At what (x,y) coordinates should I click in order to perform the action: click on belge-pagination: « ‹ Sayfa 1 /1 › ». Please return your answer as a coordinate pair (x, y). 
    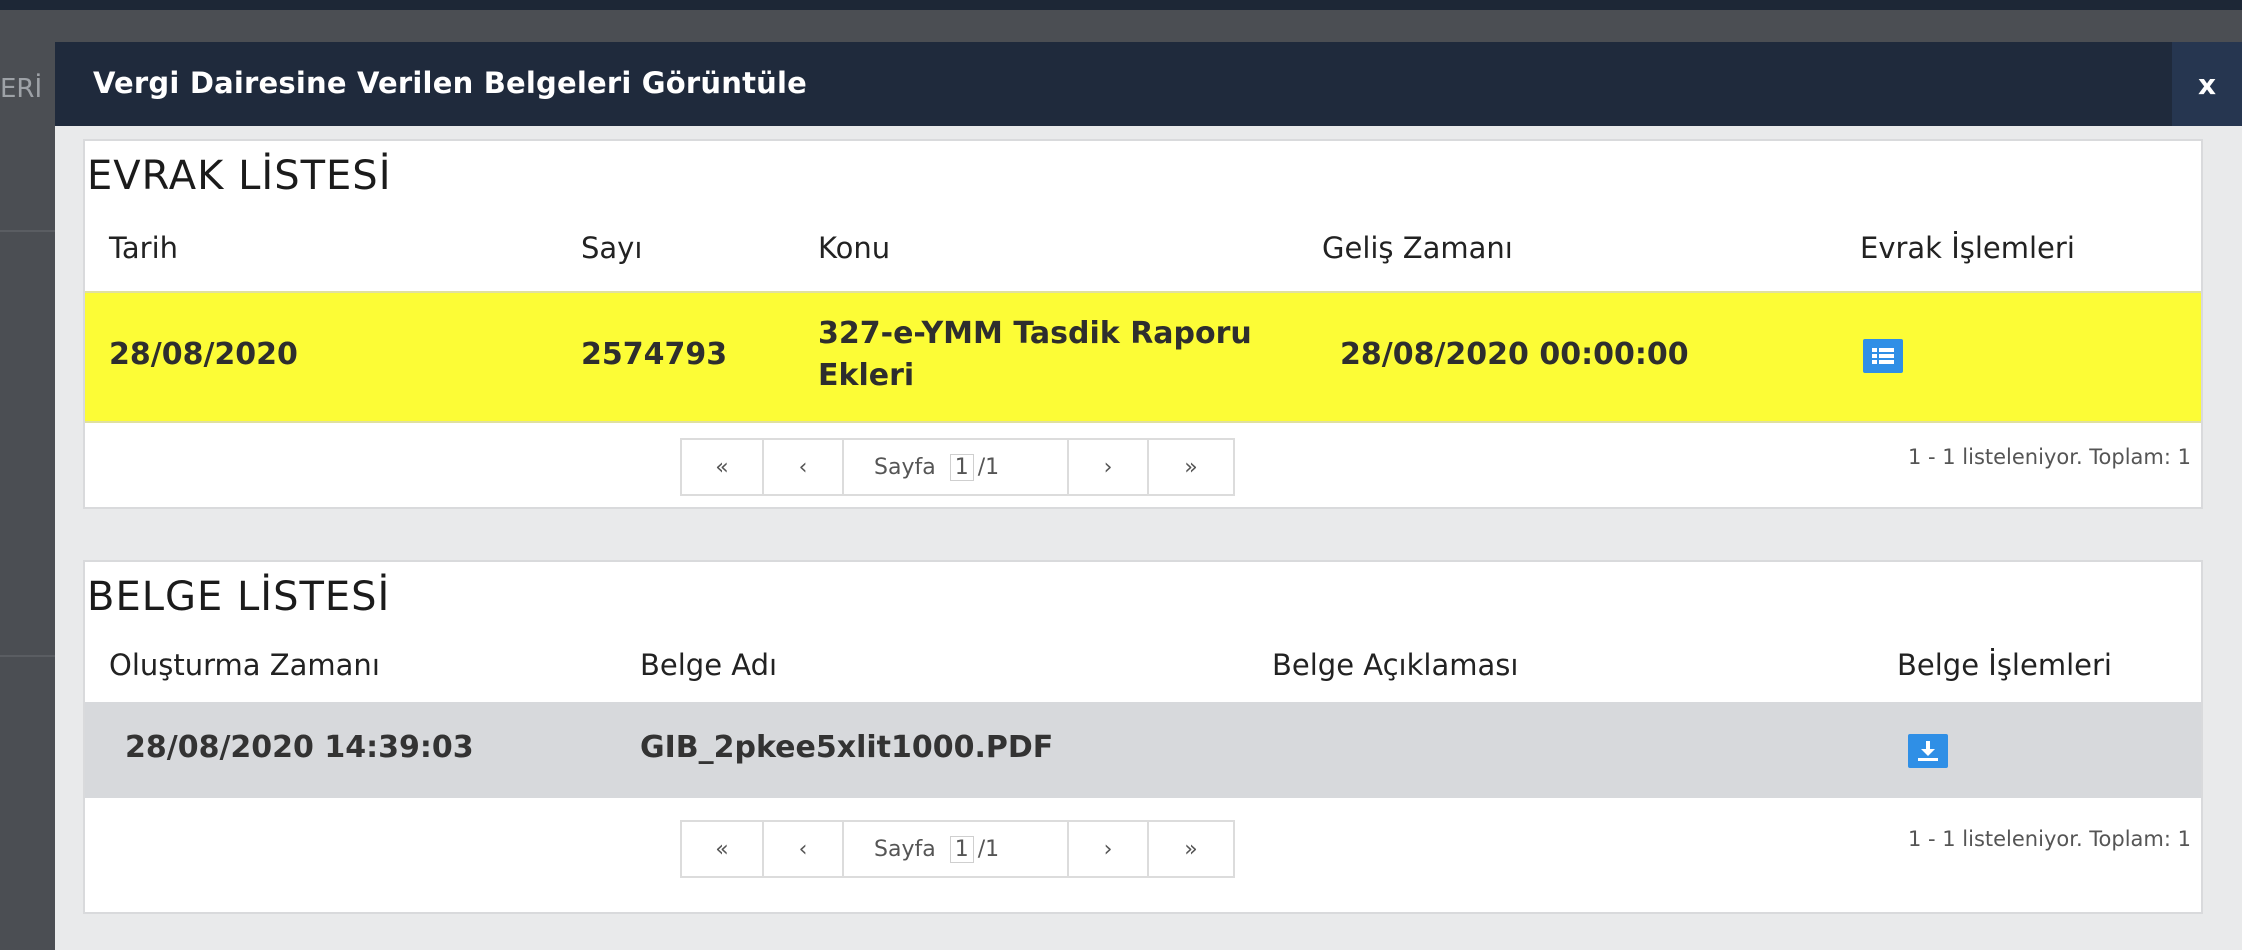
    Looking at the image, I should click on (957, 849).